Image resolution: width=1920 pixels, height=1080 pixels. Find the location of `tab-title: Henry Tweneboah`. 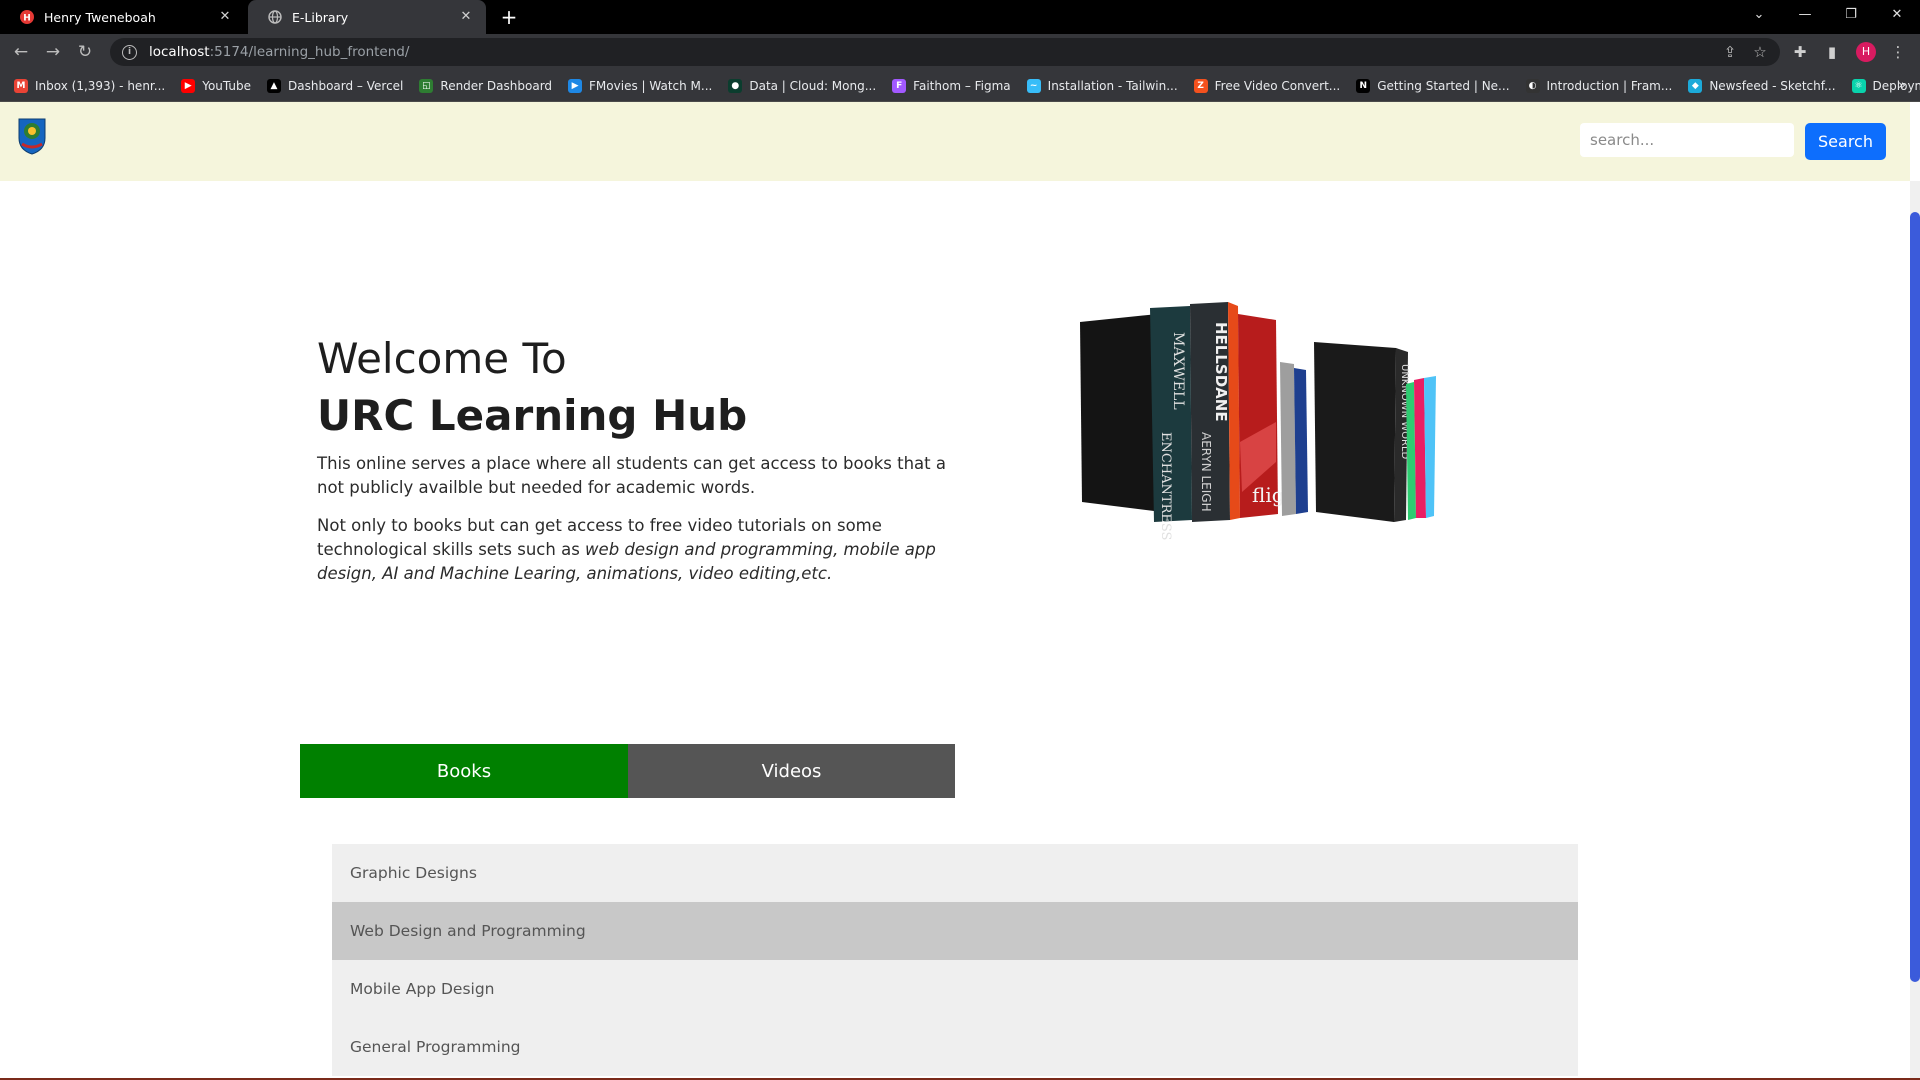

tab-title: Henry Tweneboah is located at coordinates (100, 17).